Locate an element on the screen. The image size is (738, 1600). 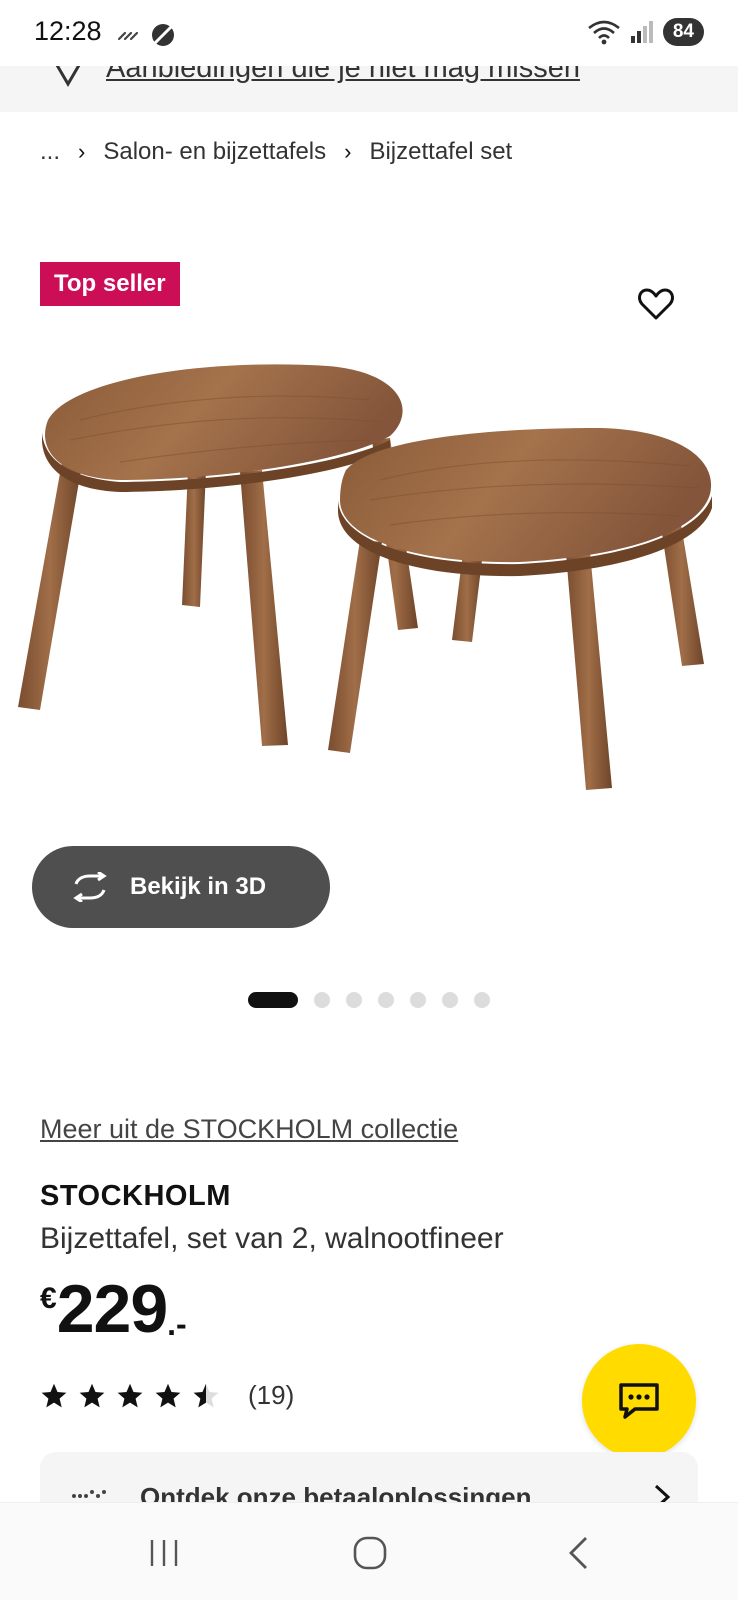
data-saver-icon is located at coordinates (128, 36).